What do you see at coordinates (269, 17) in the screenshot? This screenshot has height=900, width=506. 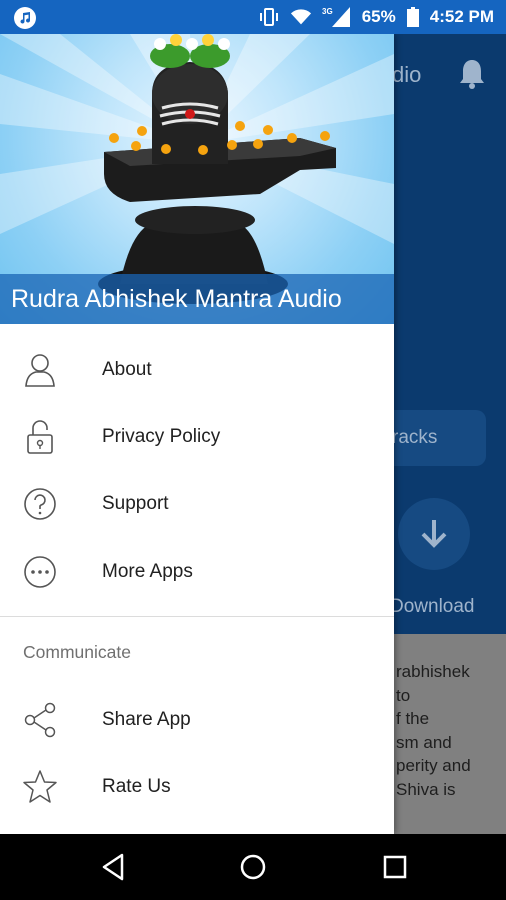 I see `vibrate-icon` at bounding box center [269, 17].